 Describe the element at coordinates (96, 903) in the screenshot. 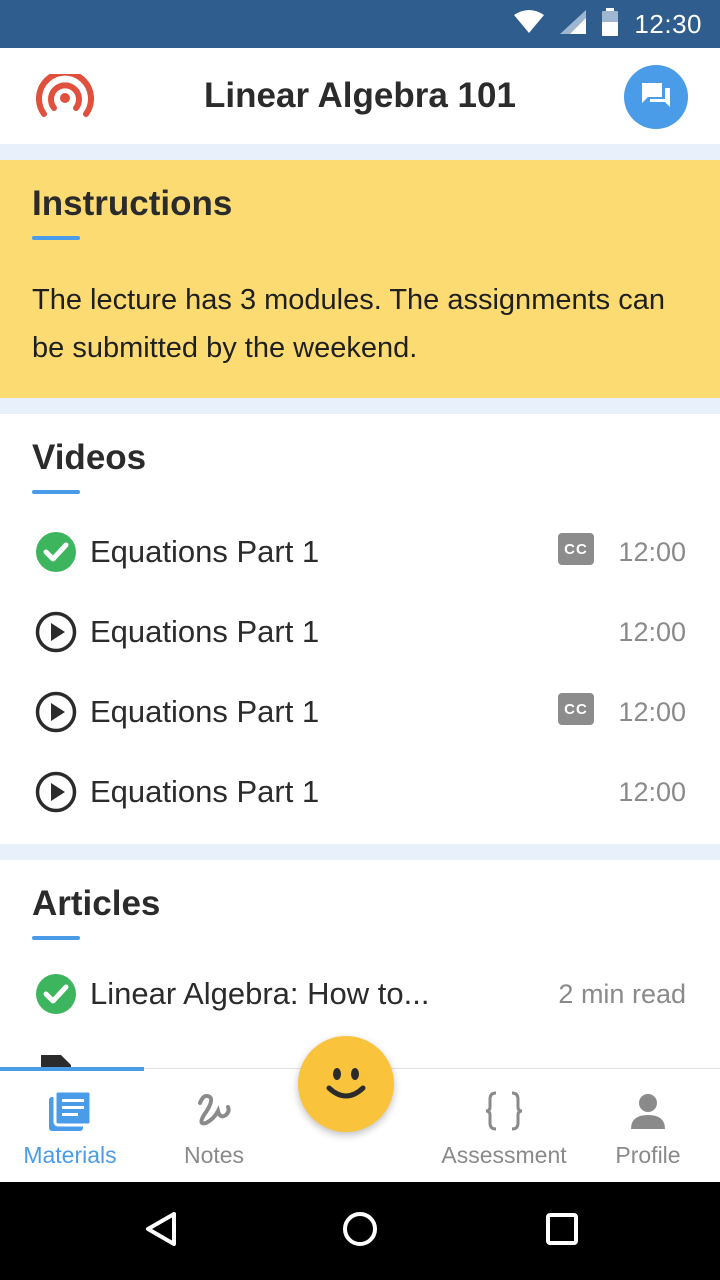

I see `articles-title: Articles` at that location.